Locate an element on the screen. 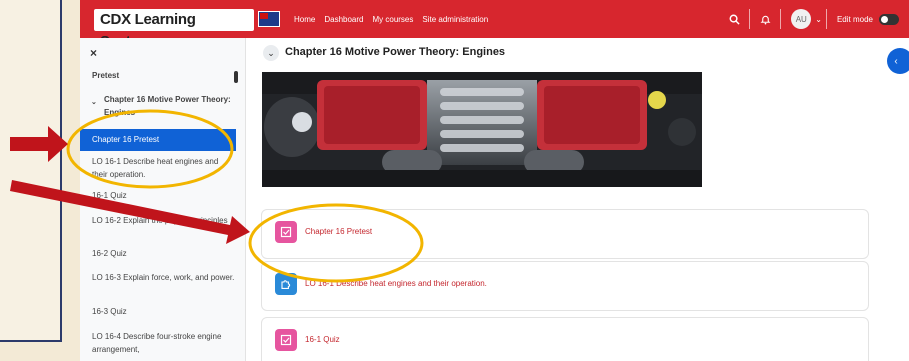 The image size is (909, 361). chevron-left-icon: ‹ is located at coordinates (898, 61).